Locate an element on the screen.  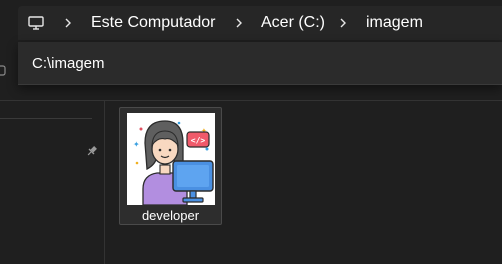
file-item: ✦ ✦ </> developer is located at coordinates (170, 166).